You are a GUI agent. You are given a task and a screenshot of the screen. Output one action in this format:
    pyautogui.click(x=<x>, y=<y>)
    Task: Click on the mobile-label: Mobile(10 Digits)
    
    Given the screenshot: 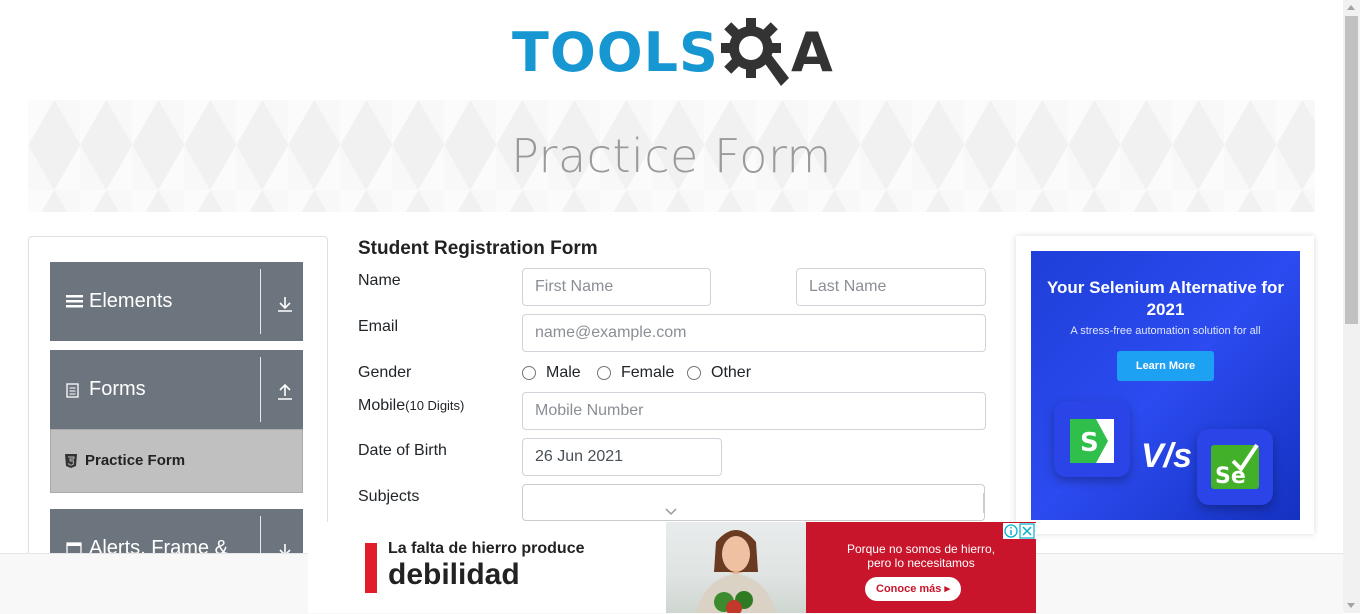 What is the action you would take?
    pyautogui.click(x=411, y=406)
    